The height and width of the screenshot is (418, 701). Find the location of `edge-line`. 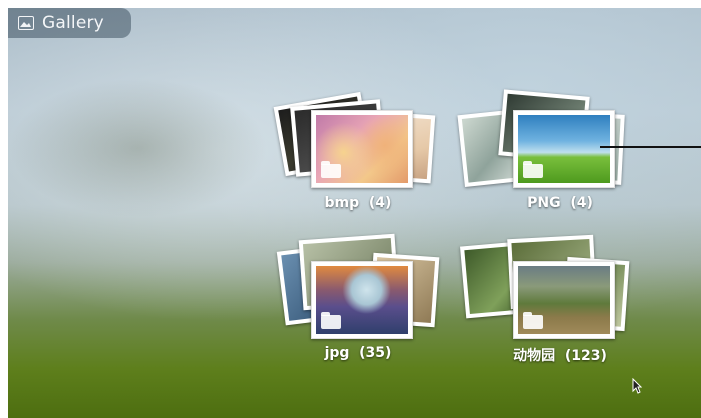

edge-line is located at coordinates (650, 147).